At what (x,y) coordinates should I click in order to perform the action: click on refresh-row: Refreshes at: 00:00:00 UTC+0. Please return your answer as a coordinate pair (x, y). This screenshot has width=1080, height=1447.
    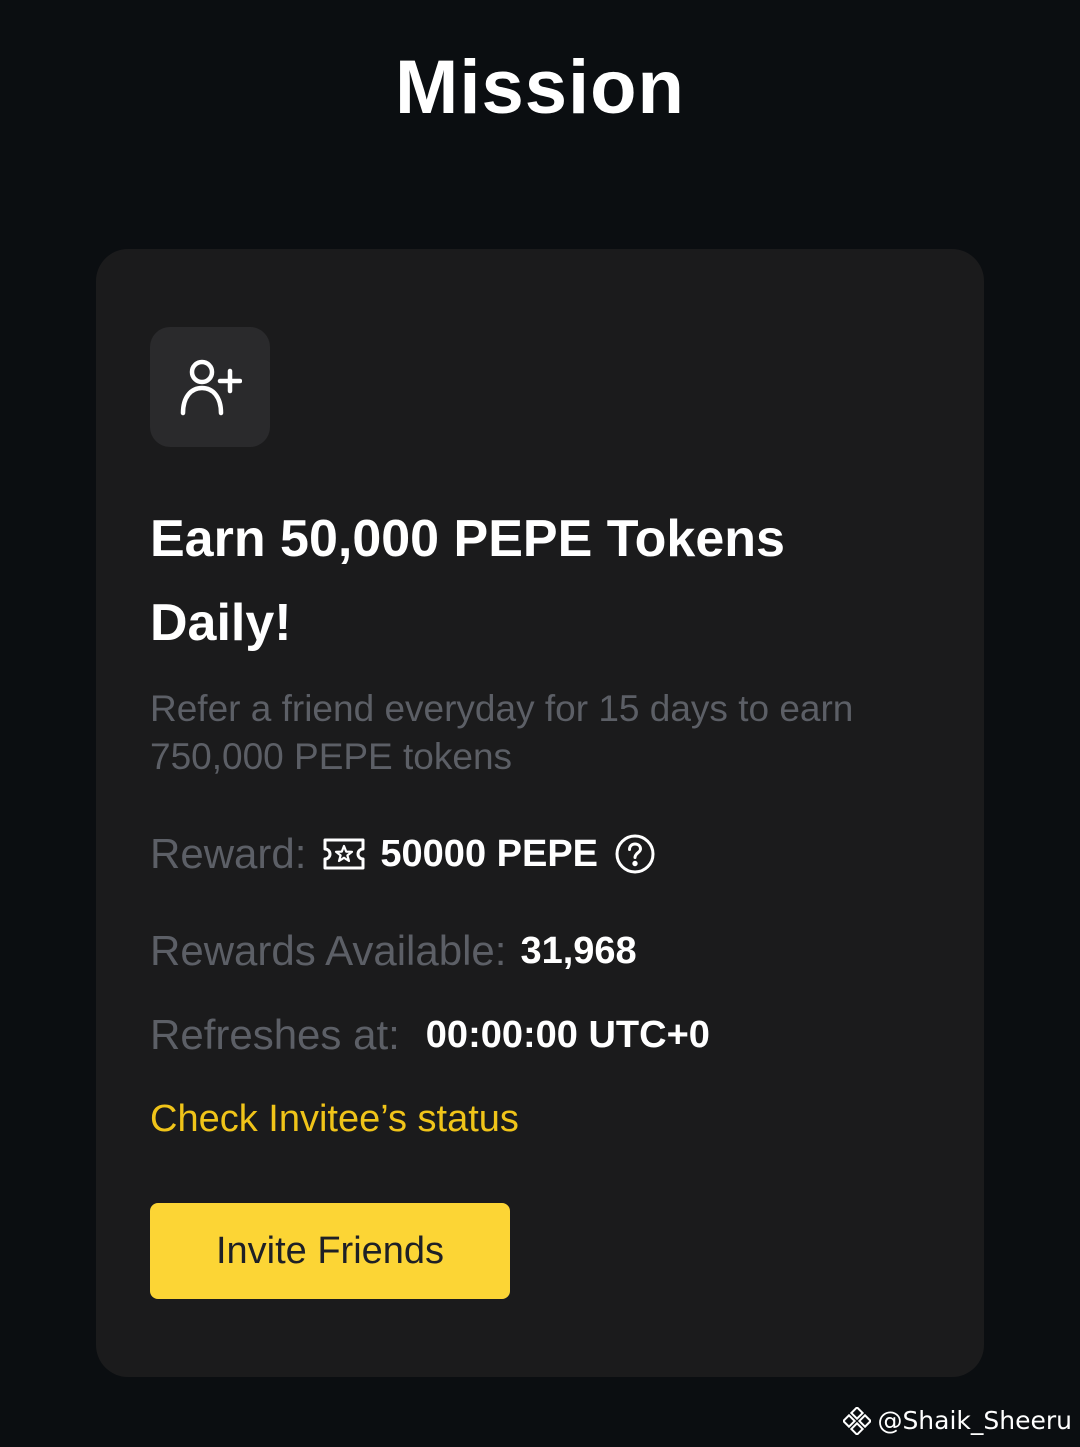
    Looking at the image, I should click on (430, 1035).